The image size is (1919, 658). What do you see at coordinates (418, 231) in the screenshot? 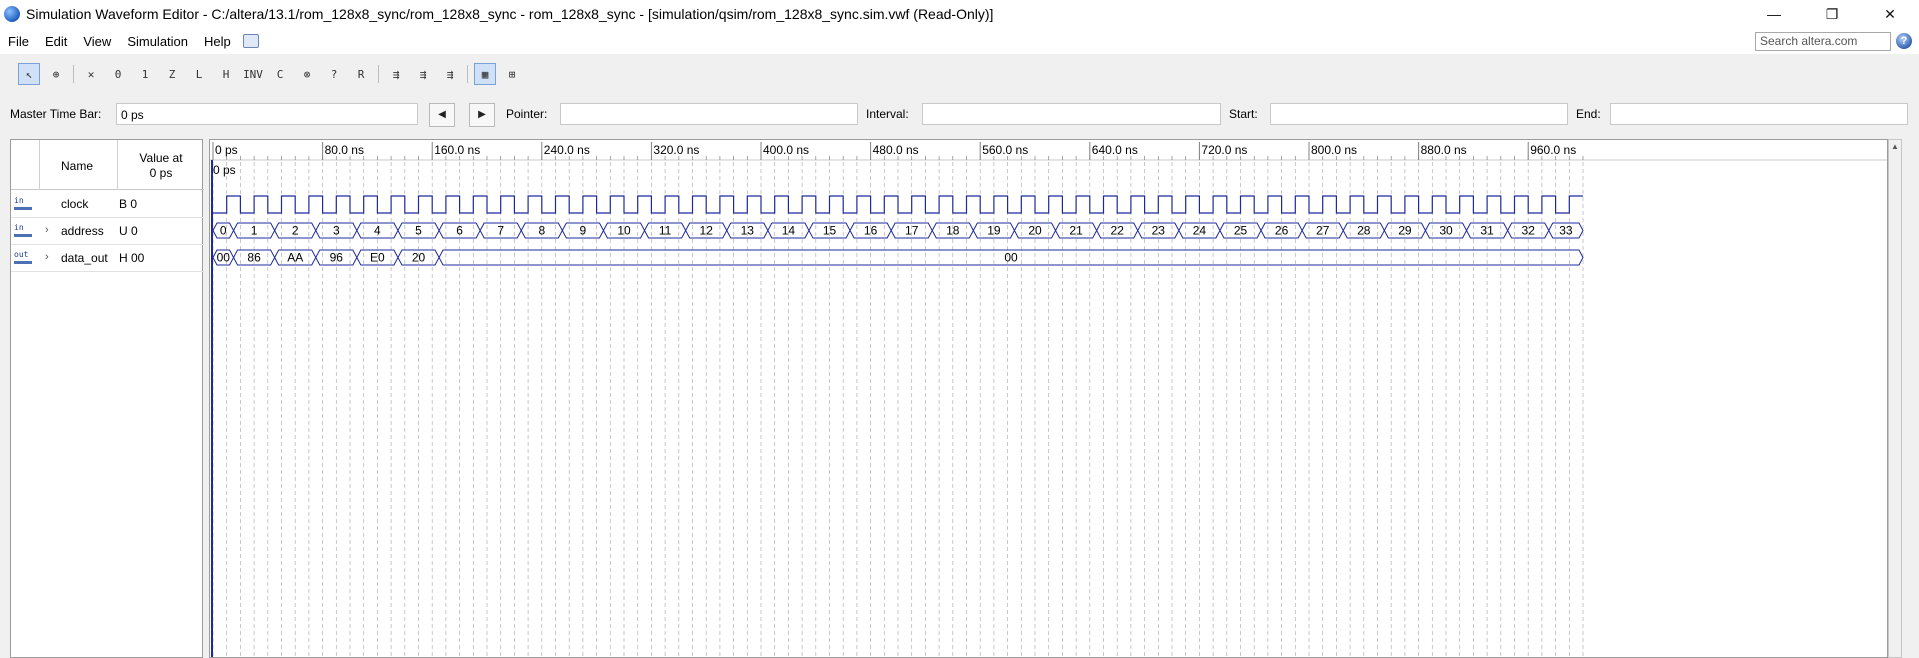
I see `address-segment-label: 5` at bounding box center [418, 231].